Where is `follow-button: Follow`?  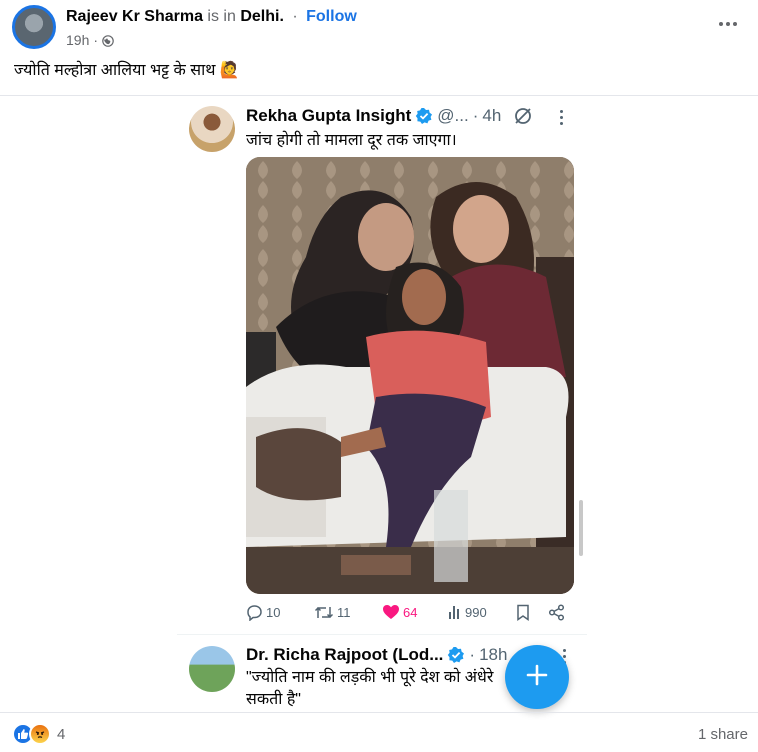
follow-button: Follow is located at coordinates (331, 16).